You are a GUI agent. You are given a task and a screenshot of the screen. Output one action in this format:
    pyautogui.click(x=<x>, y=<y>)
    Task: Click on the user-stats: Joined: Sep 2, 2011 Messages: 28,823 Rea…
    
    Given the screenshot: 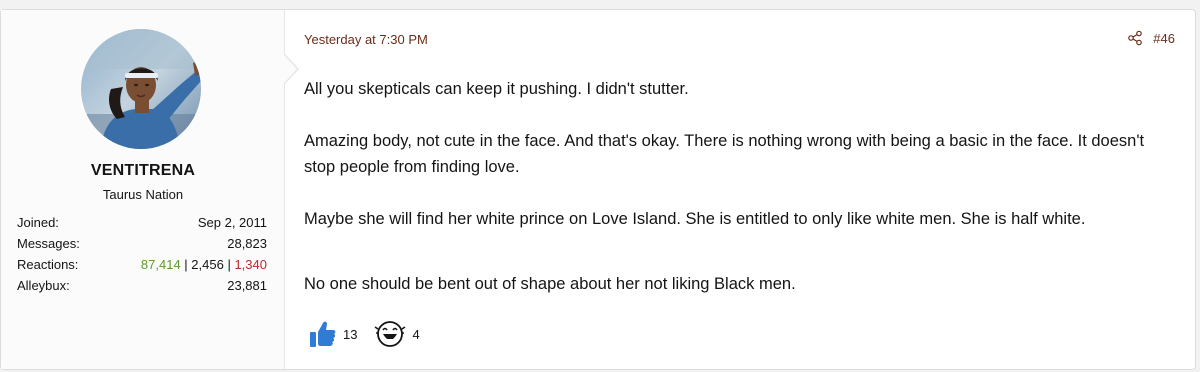 What is the action you would take?
    pyautogui.click(x=142, y=254)
    